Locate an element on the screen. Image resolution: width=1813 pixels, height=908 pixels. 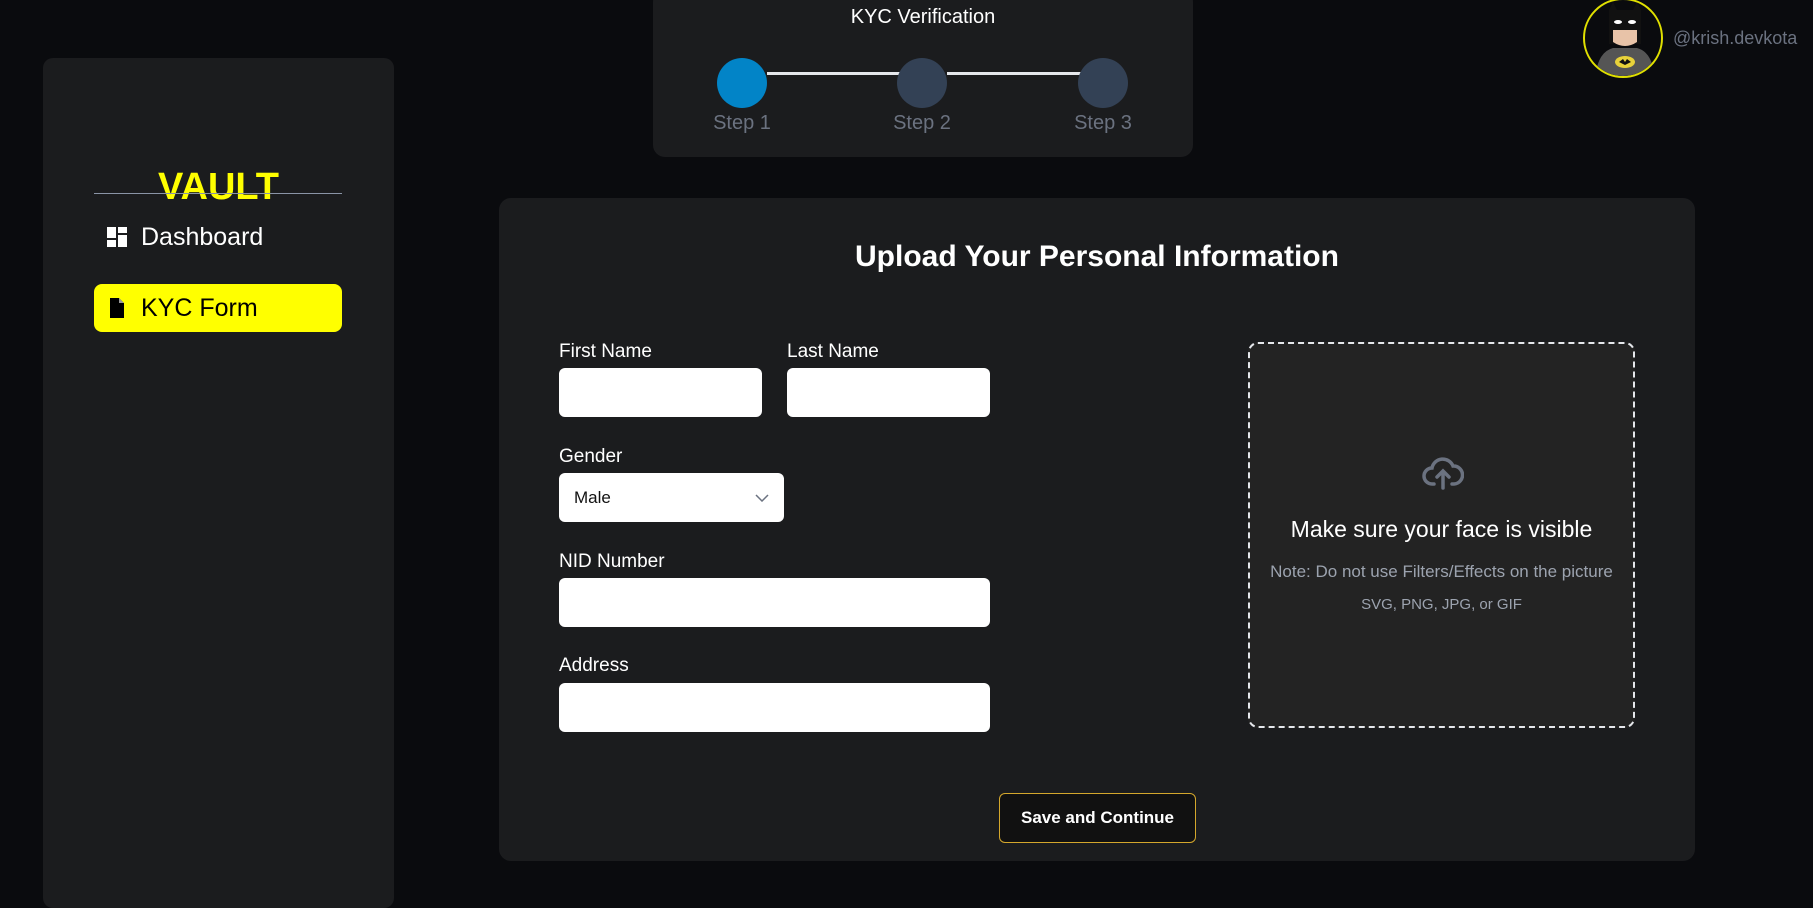
upload-formats: SVG, PNG, JPG, or GIF is located at coordinates (1441, 604).